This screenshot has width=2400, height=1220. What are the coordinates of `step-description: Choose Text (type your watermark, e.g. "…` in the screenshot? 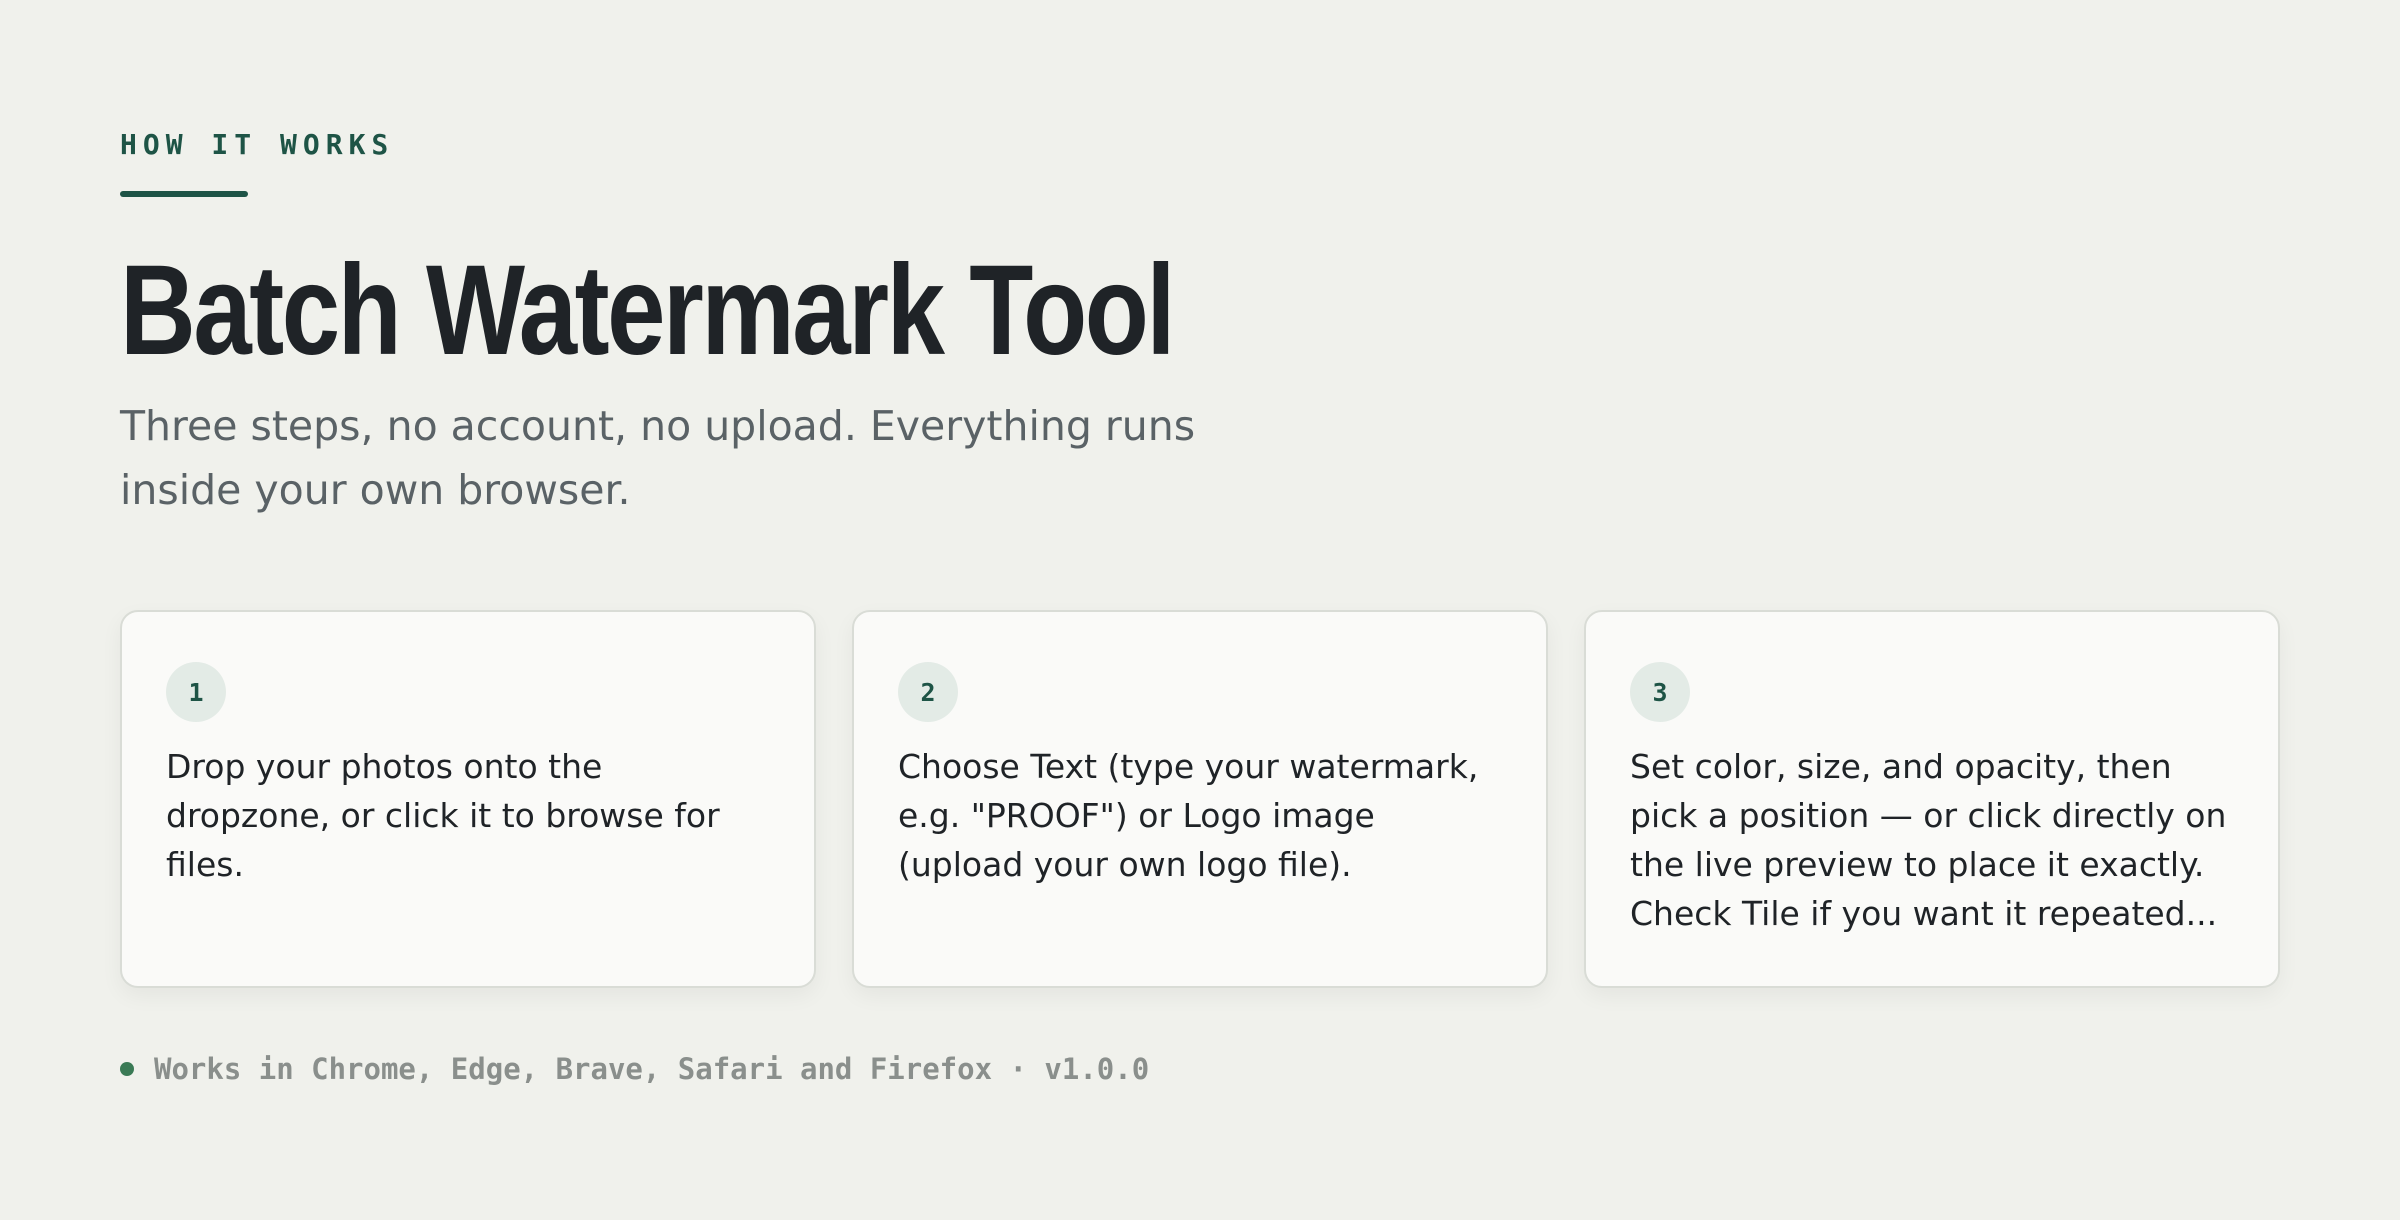 It's located at (1188, 815).